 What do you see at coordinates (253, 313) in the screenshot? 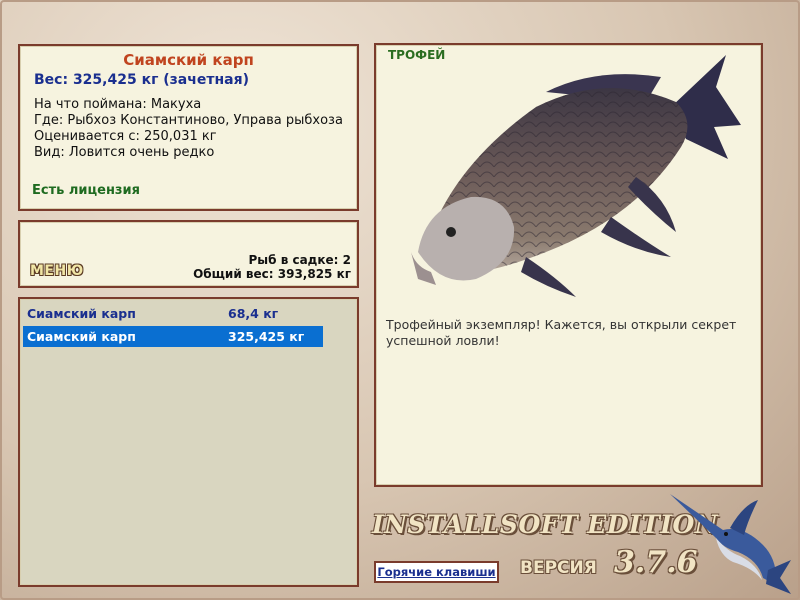
I see `list-item-weight: 68,4 кг` at bounding box center [253, 313].